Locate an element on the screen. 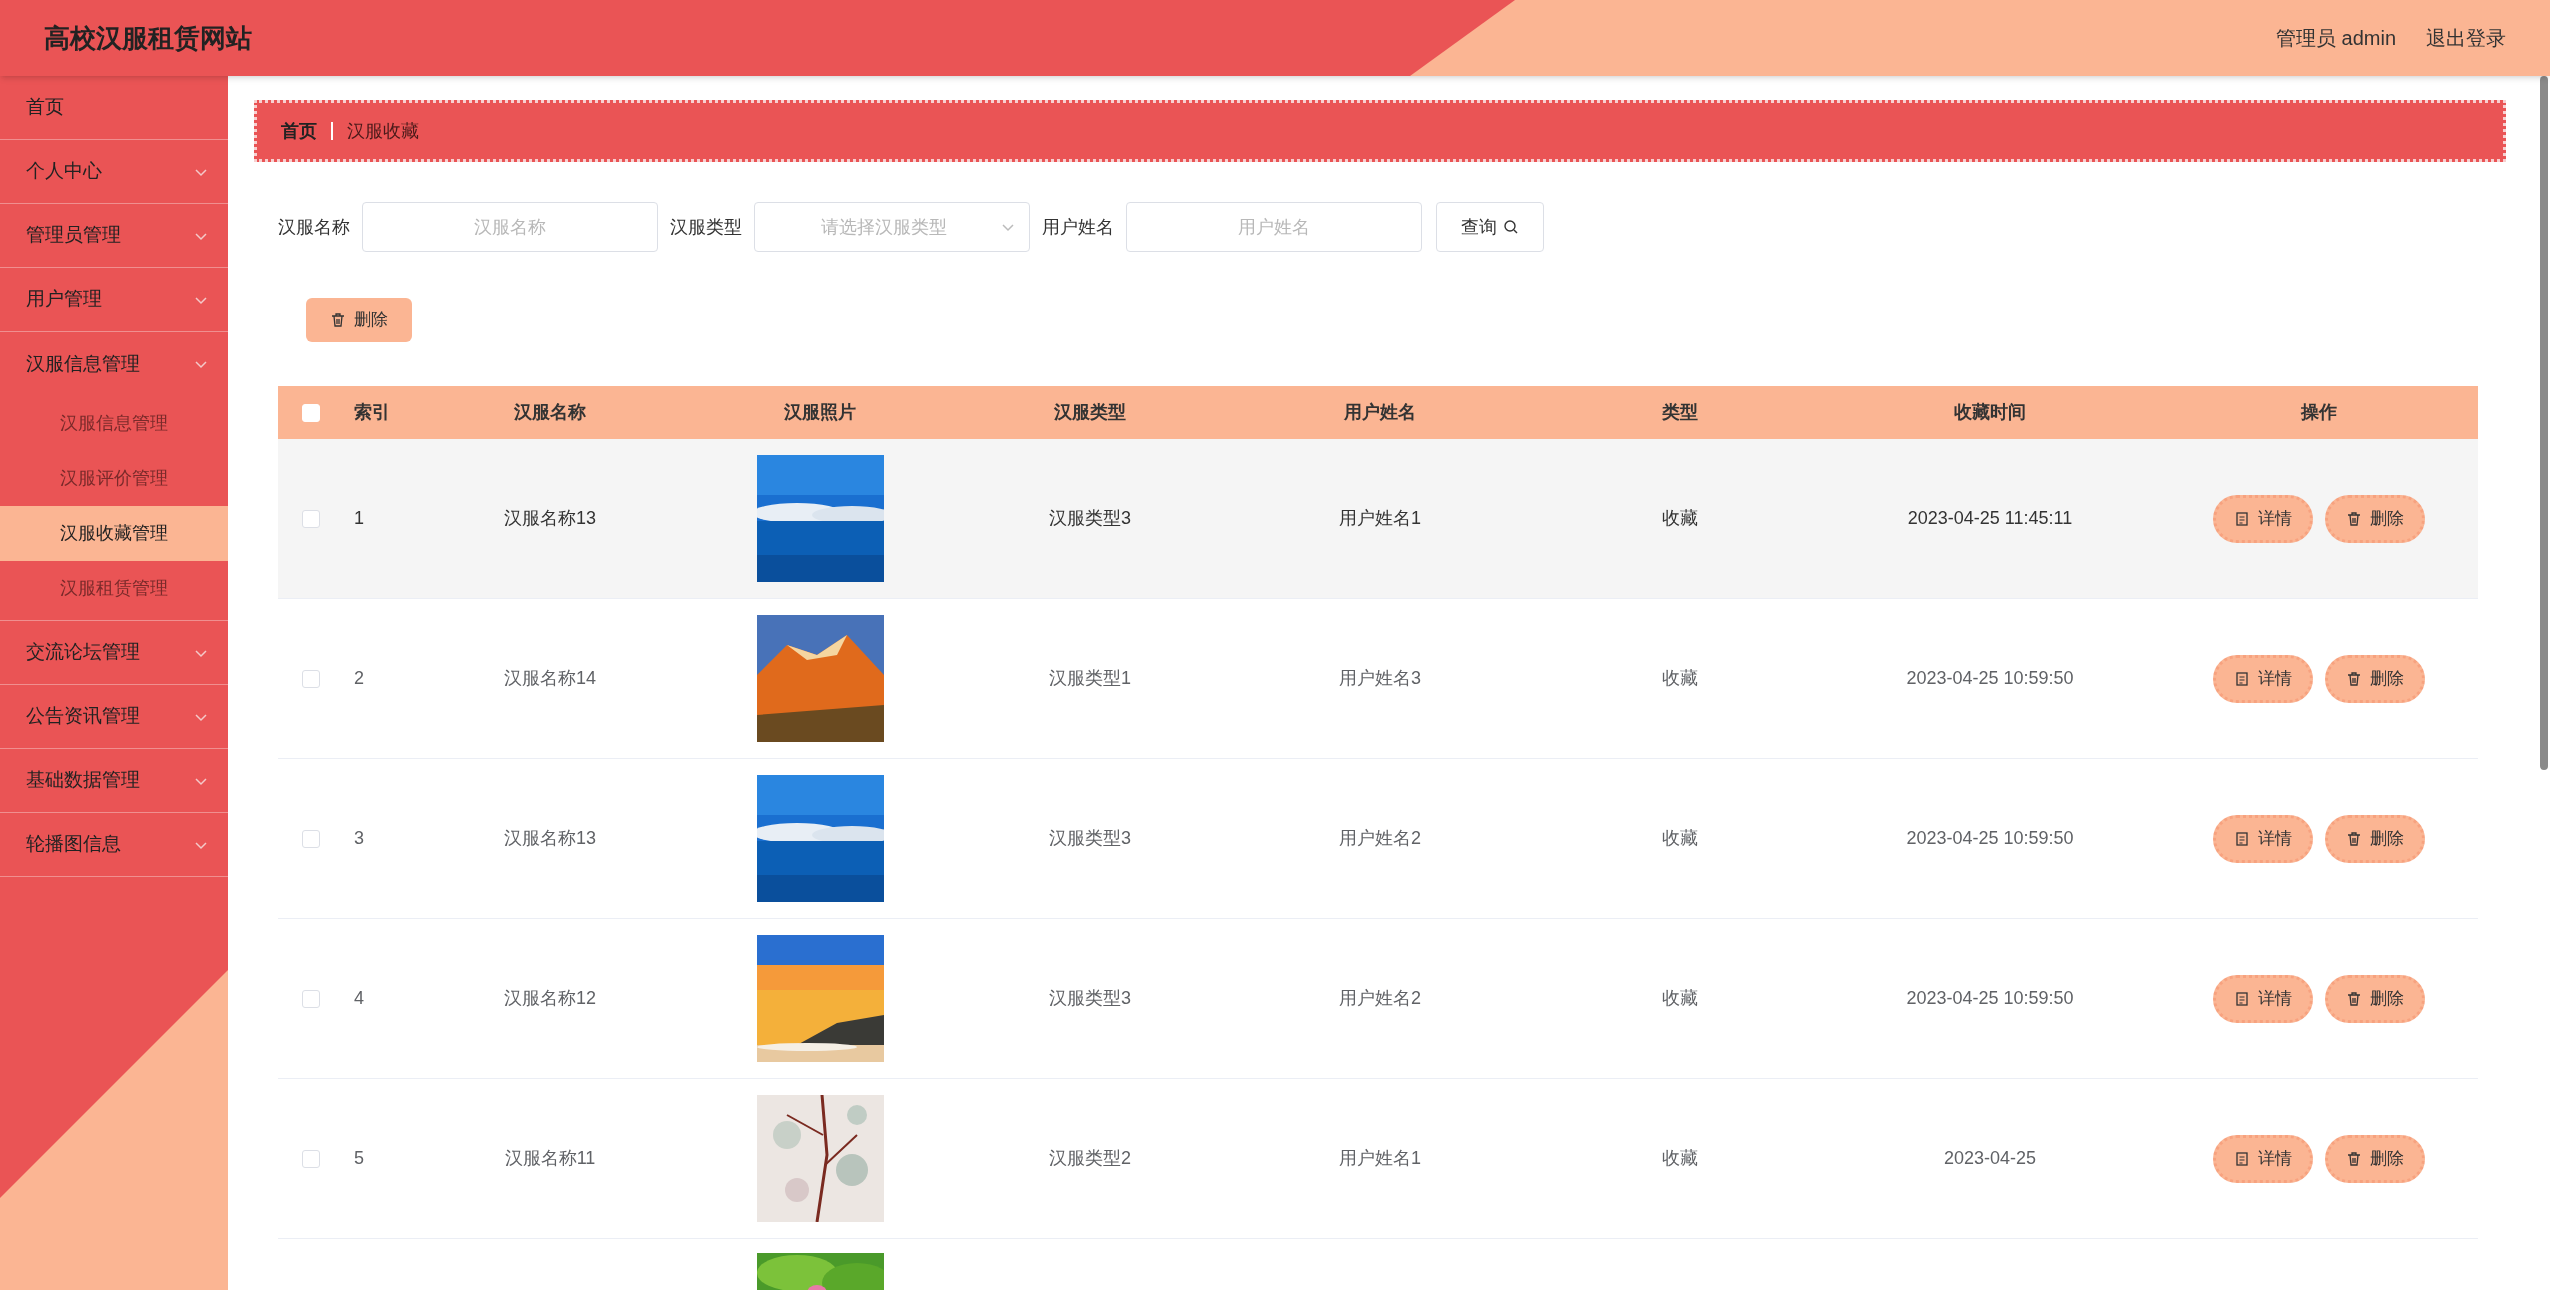  breadcrumb-link: 首页 is located at coordinates (299, 131).